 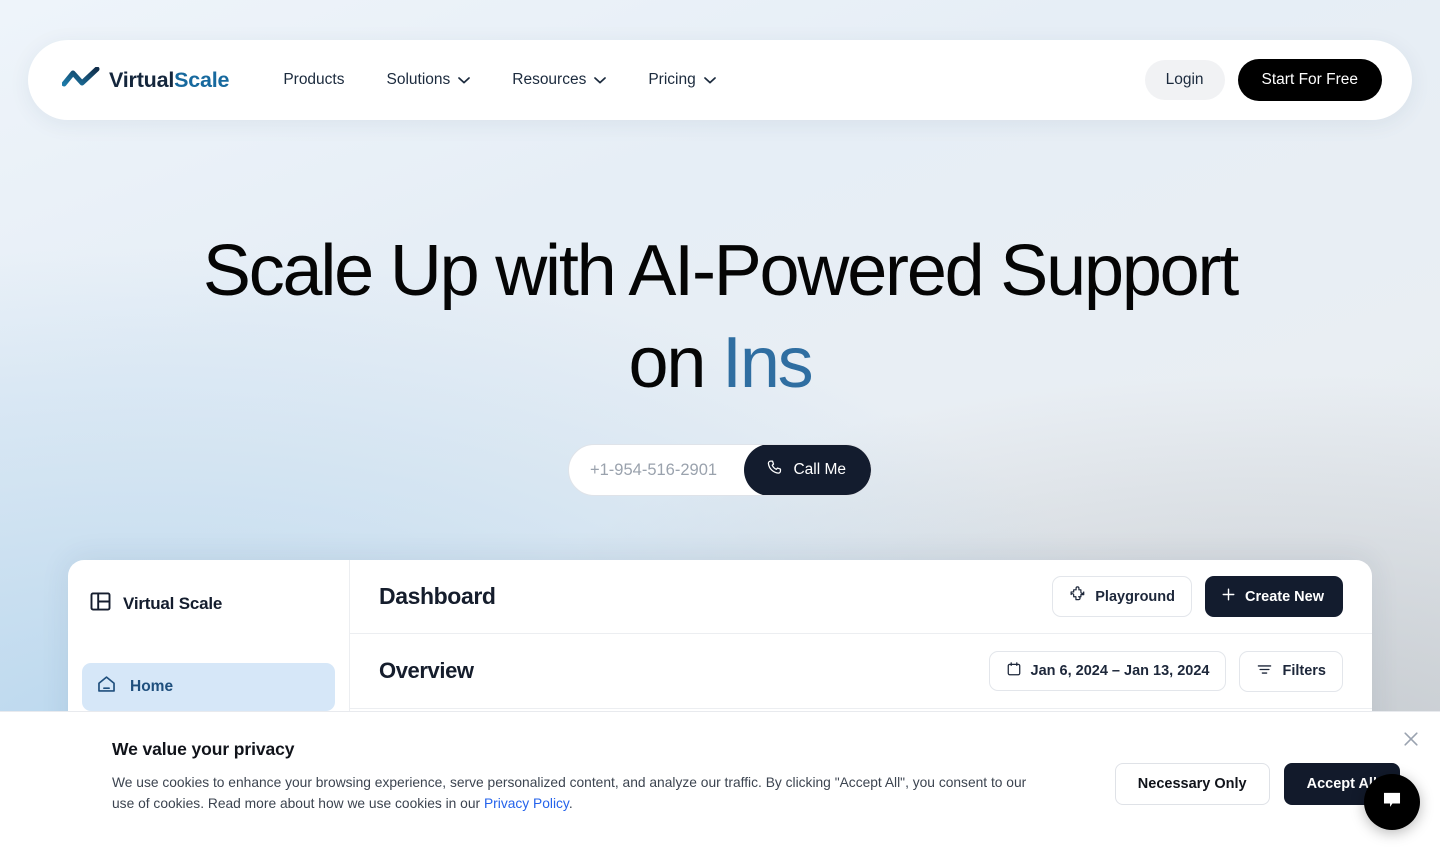 I want to click on call-me-label: Call Me, so click(x=819, y=469).